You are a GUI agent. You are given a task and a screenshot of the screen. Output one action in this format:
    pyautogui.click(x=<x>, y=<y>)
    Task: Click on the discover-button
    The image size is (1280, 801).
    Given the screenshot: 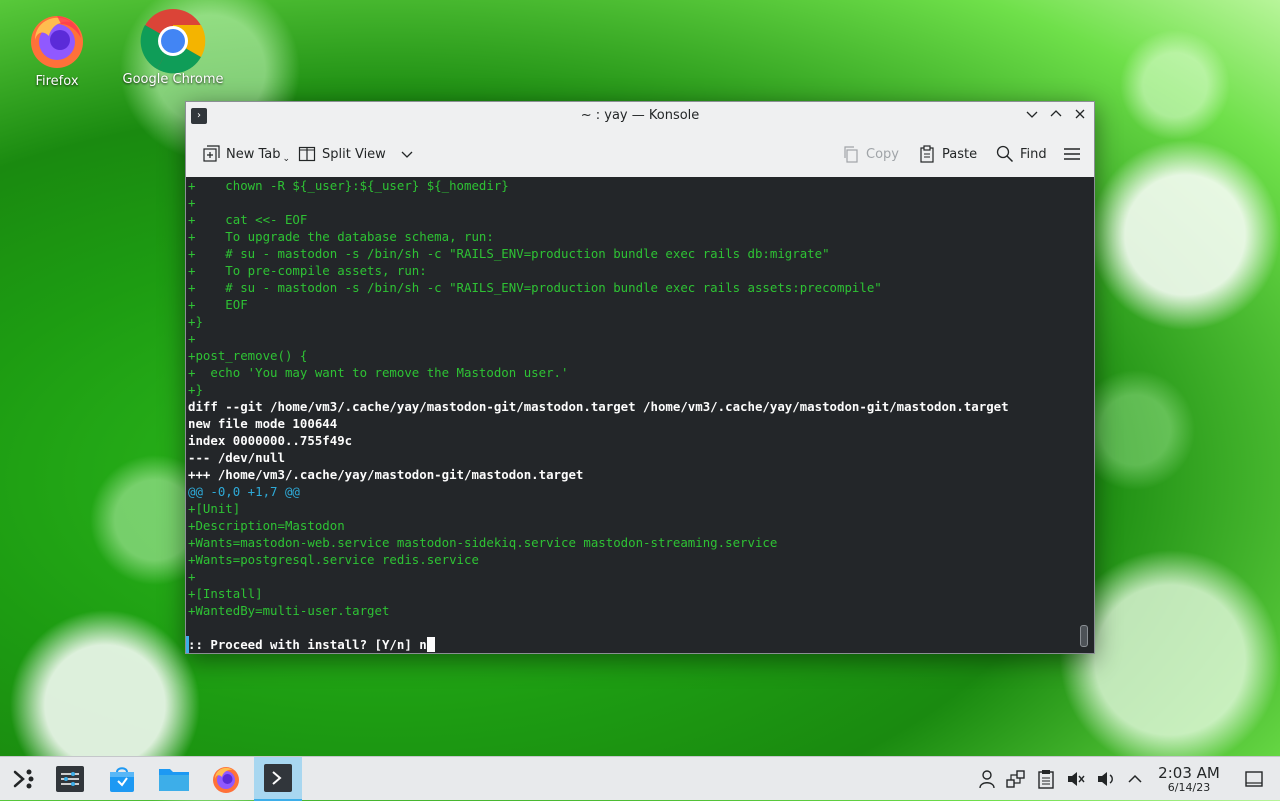 What is the action you would take?
    pyautogui.click(x=122, y=779)
    